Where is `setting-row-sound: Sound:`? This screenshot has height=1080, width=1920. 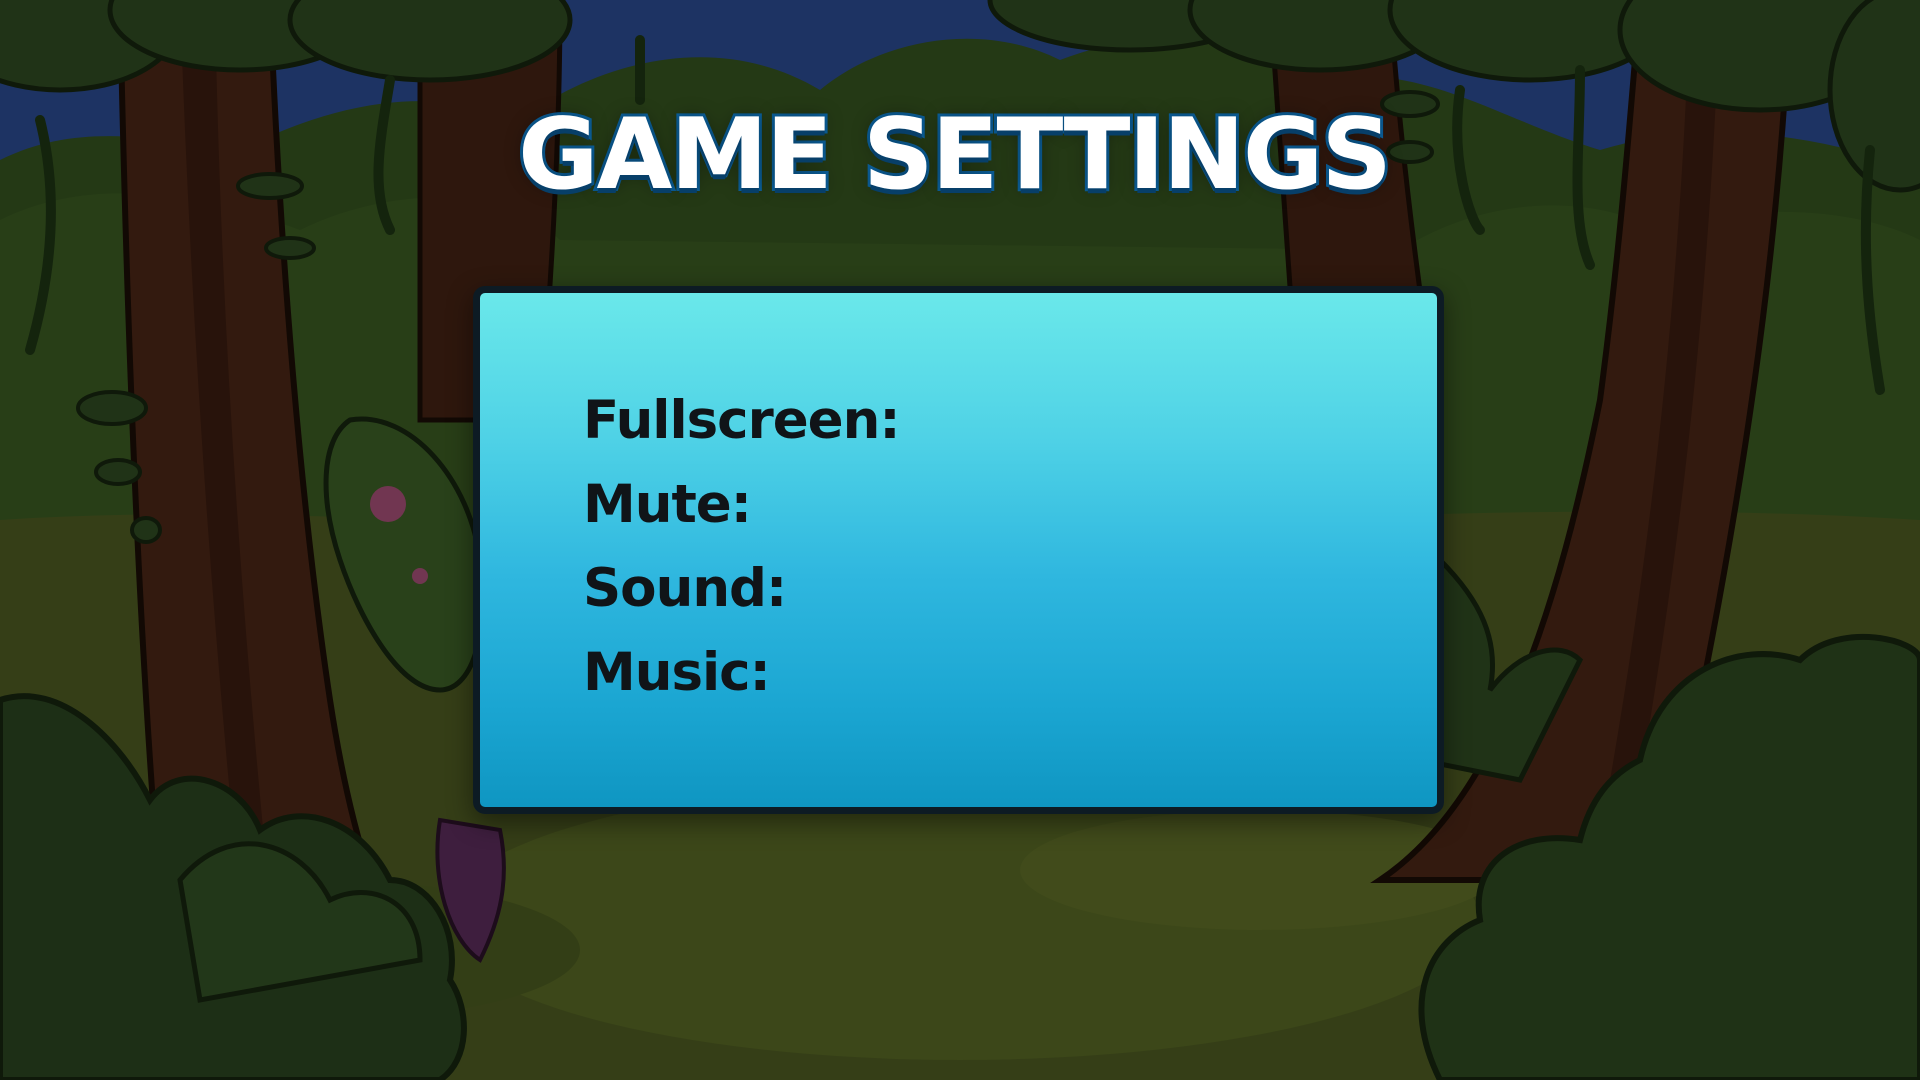 setting-row-sound: Sound: is located at coordinates (741, 589).